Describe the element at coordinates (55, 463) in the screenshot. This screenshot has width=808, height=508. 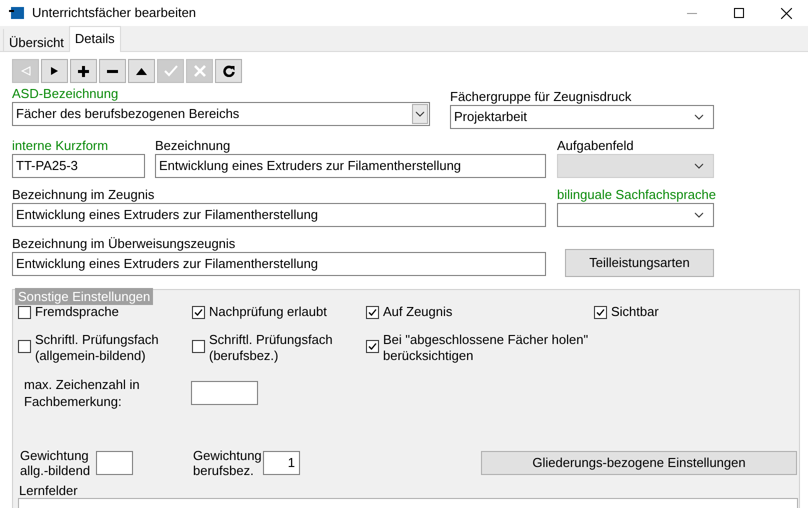
I see `field-label: Gewichtung allg.-bildend` at that location.